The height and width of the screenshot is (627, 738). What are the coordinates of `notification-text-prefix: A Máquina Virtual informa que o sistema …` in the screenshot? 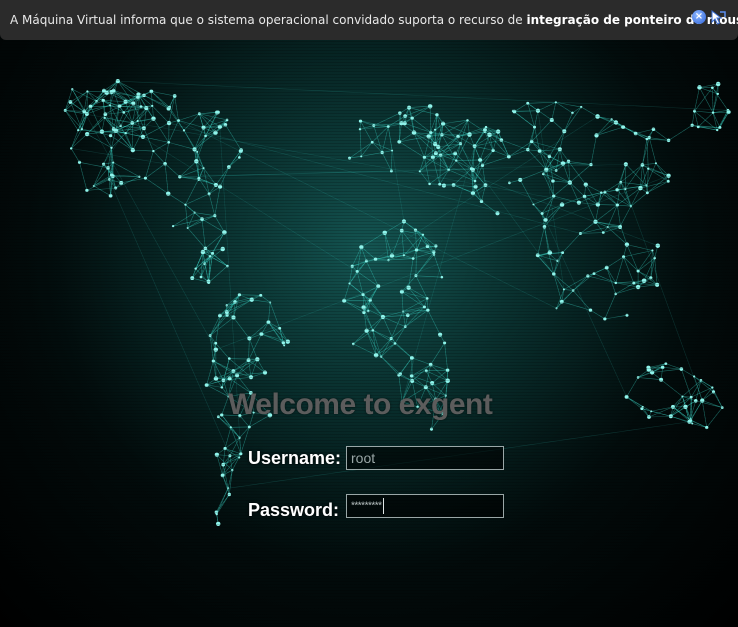 It's located at (268, 20).